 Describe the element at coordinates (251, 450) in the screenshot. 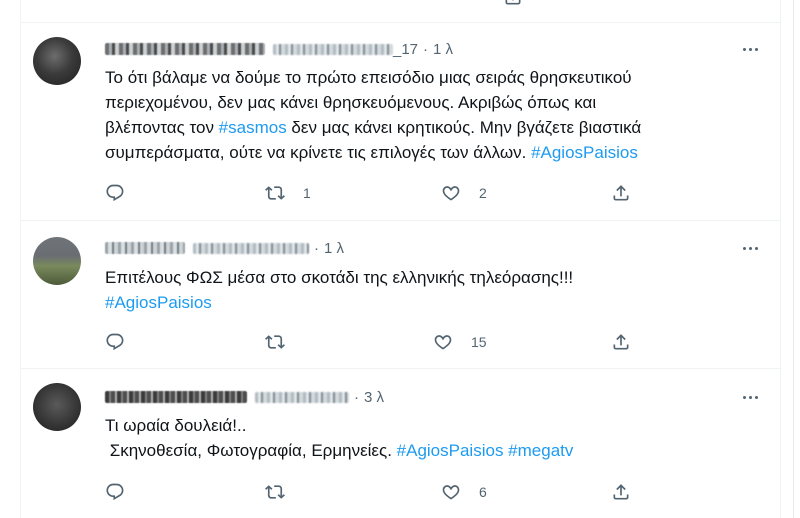

I see `tweet-text-segment: Σκηνοθεσία, Φωτογραφία, Ερμηνείες.` at that location.